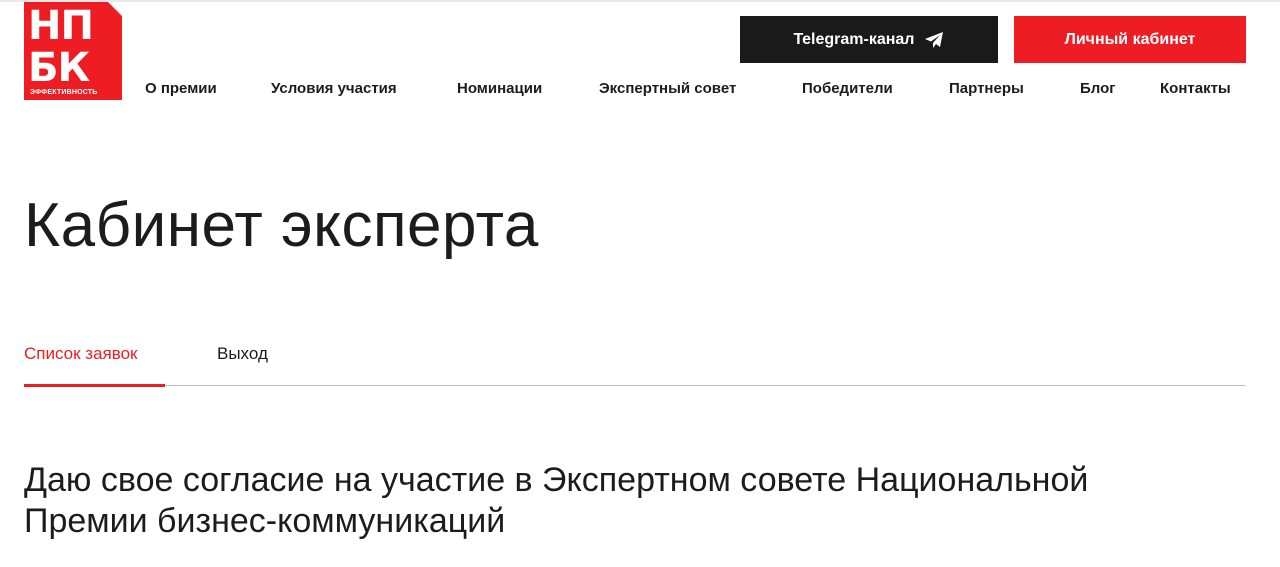  Describe the element at coordinates (80, 354) in the screenshot. I see `tab-applications-list: Список заявок` at that location.